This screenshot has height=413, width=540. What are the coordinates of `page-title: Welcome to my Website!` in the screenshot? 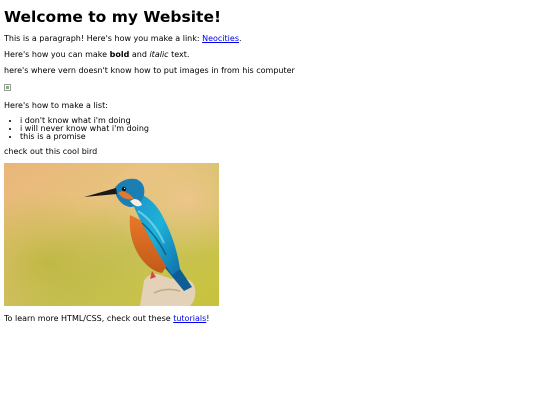 It's located at (113, 17).